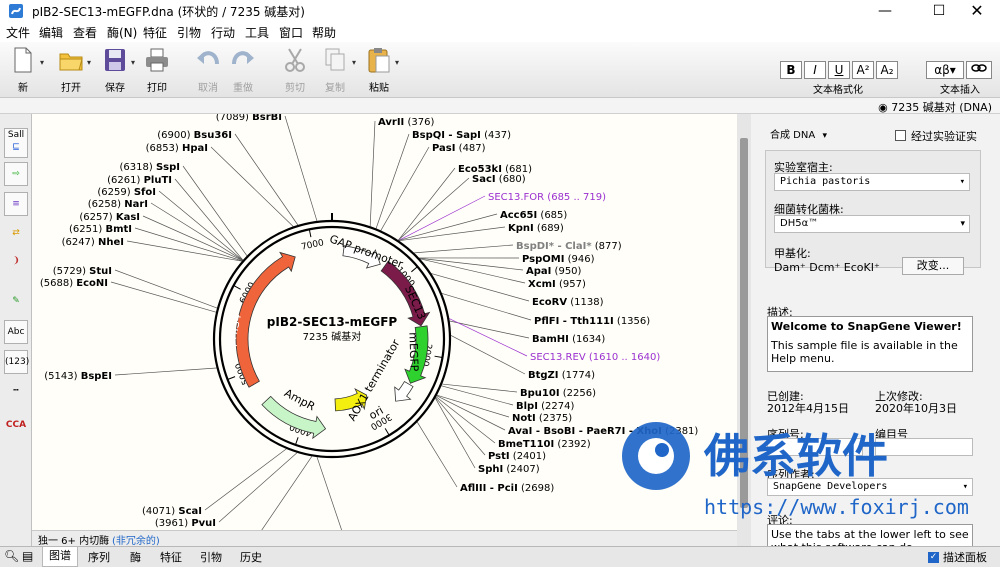  Describe the element at coordinates (791, 70) in the screenshot. I see `bold-button: B` at that location.